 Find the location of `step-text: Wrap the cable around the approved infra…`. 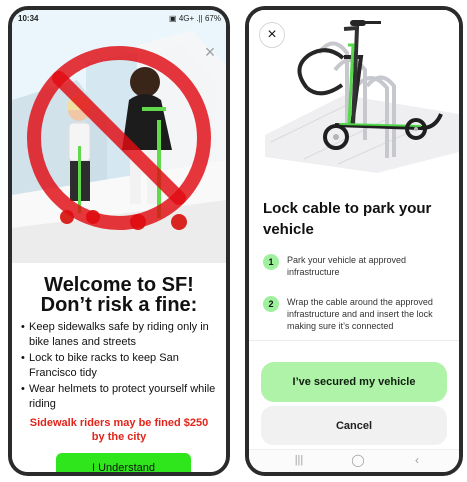

step-text: Wrap the cable around the approved infra… is located at coordinates (360, 314).